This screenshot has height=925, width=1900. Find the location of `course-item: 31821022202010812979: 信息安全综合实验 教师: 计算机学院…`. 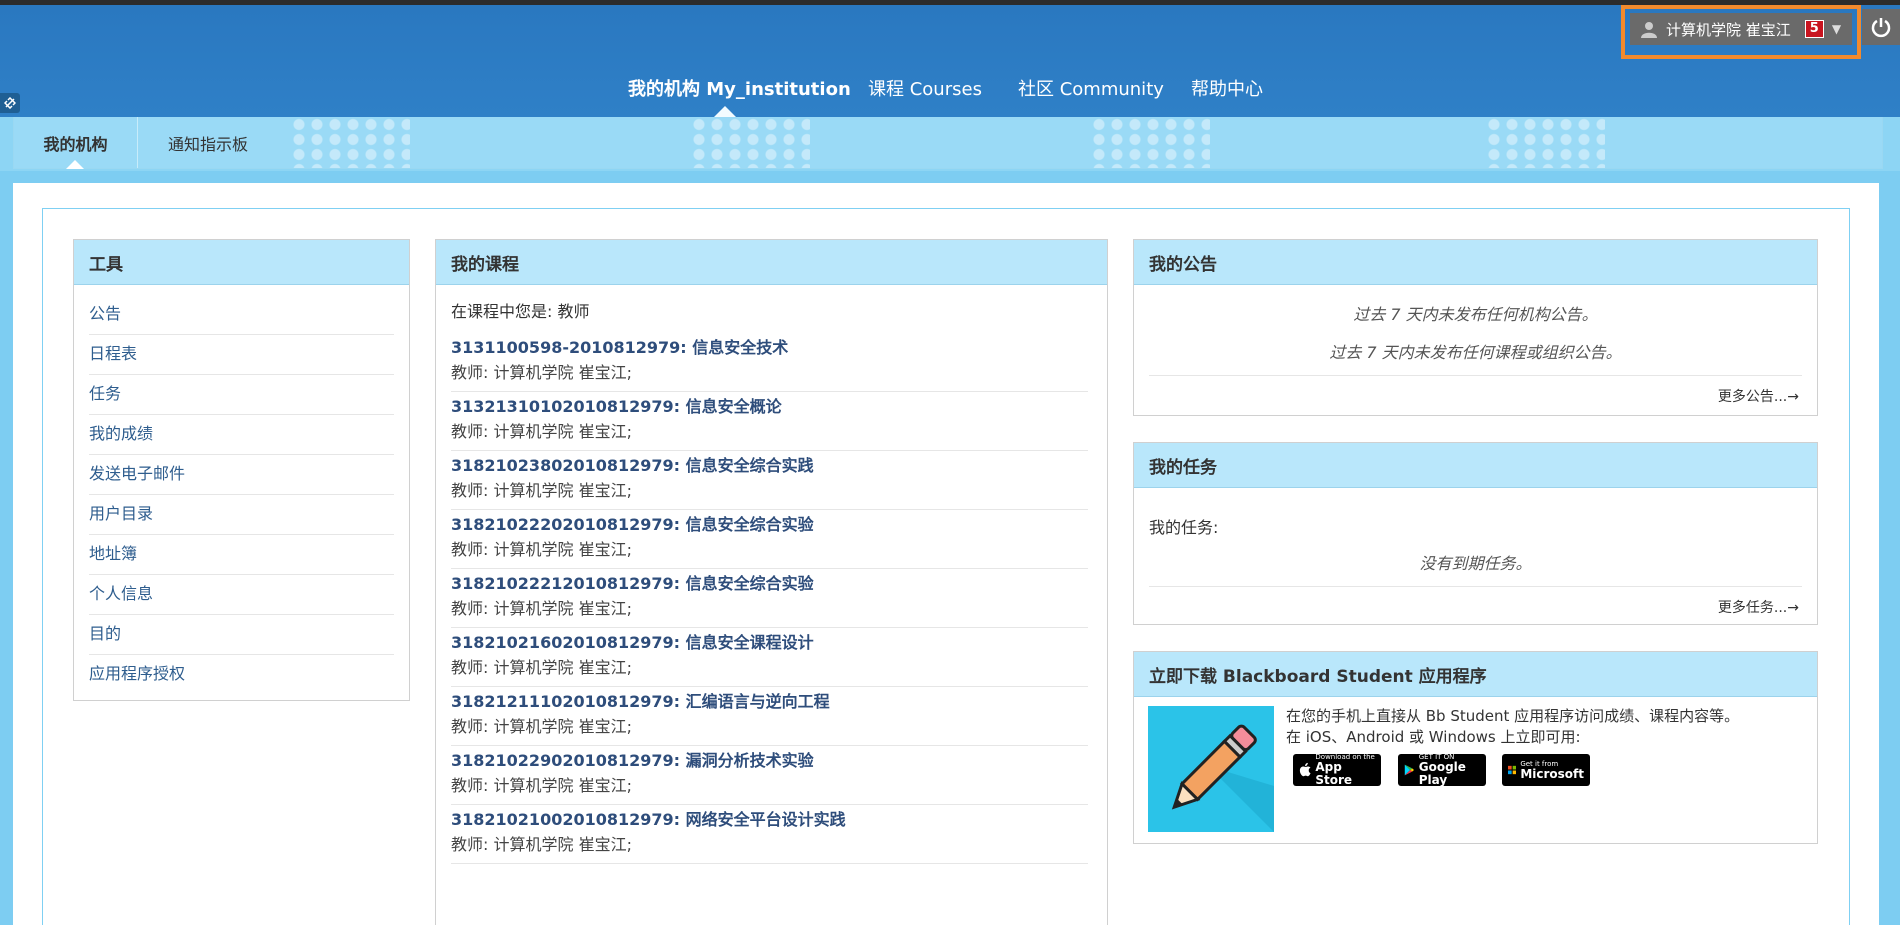

course-item: 31821022202010812979: 信息安全综合实验 教师: 计算机学院… is located at coordinates (769, 539).